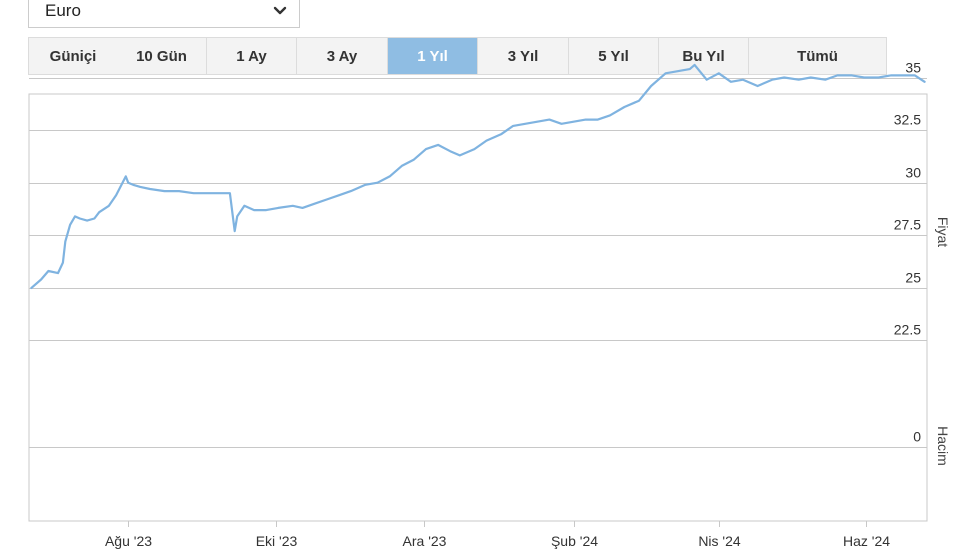  What do you see at coordinates (866, 541) in the screenshot?
I see `x-tick-label: Haz '24` at bounding box center [866, 541].